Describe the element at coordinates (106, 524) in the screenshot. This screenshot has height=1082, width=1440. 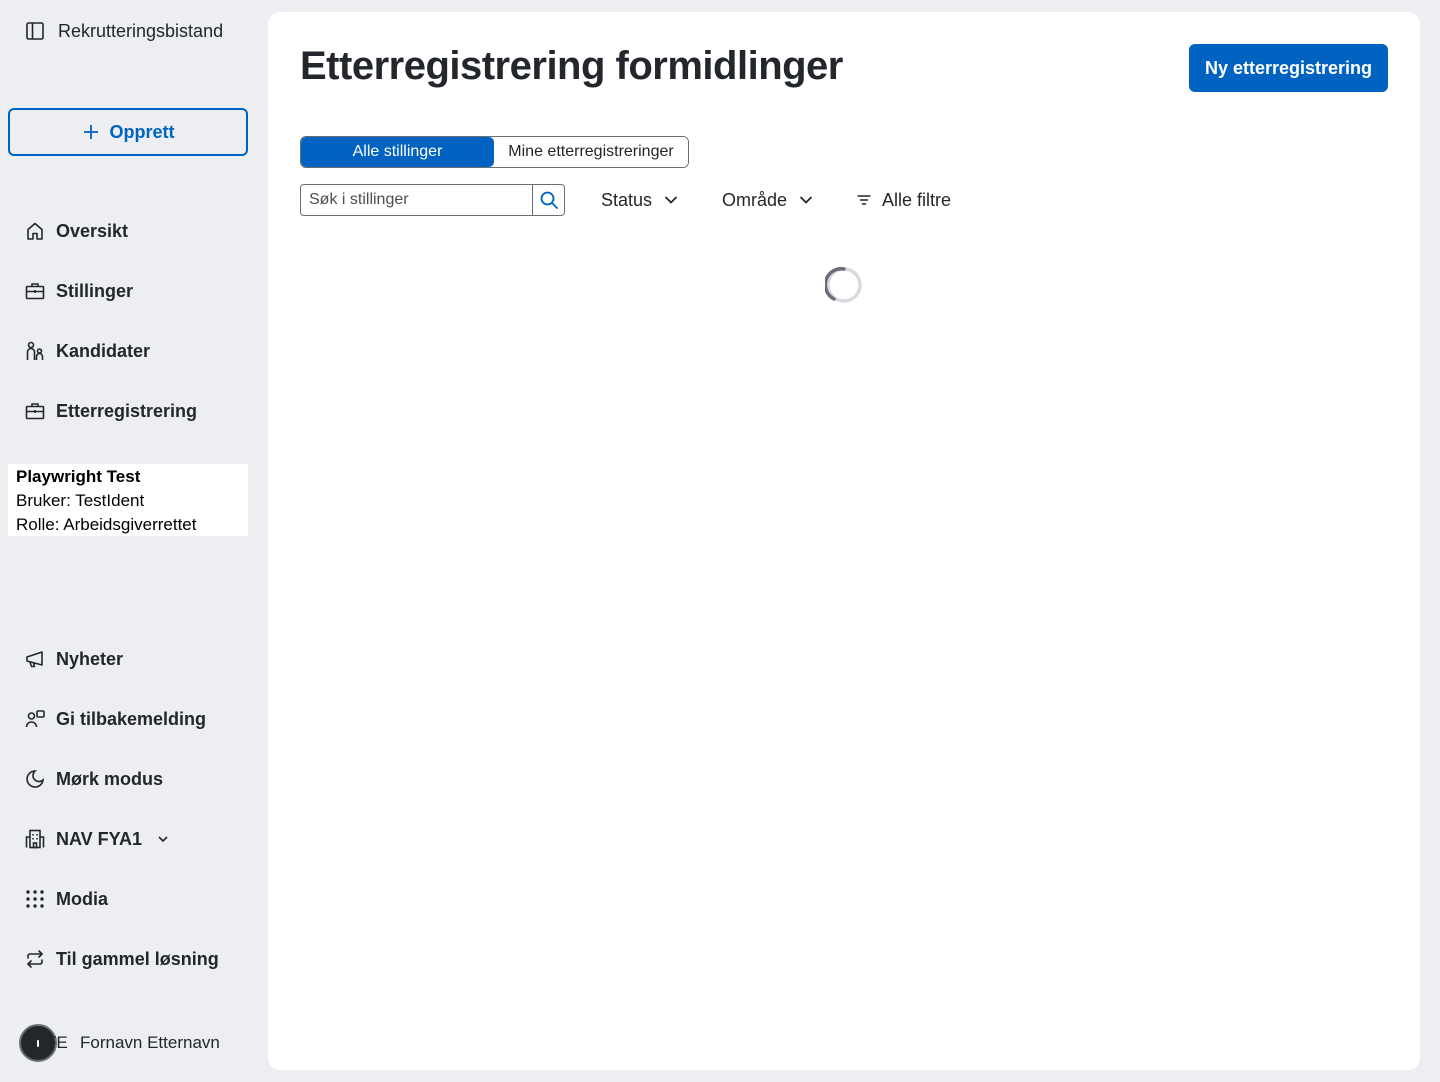
I see `user-role: Rolle: Arbeidsgiverrettet` at that location.